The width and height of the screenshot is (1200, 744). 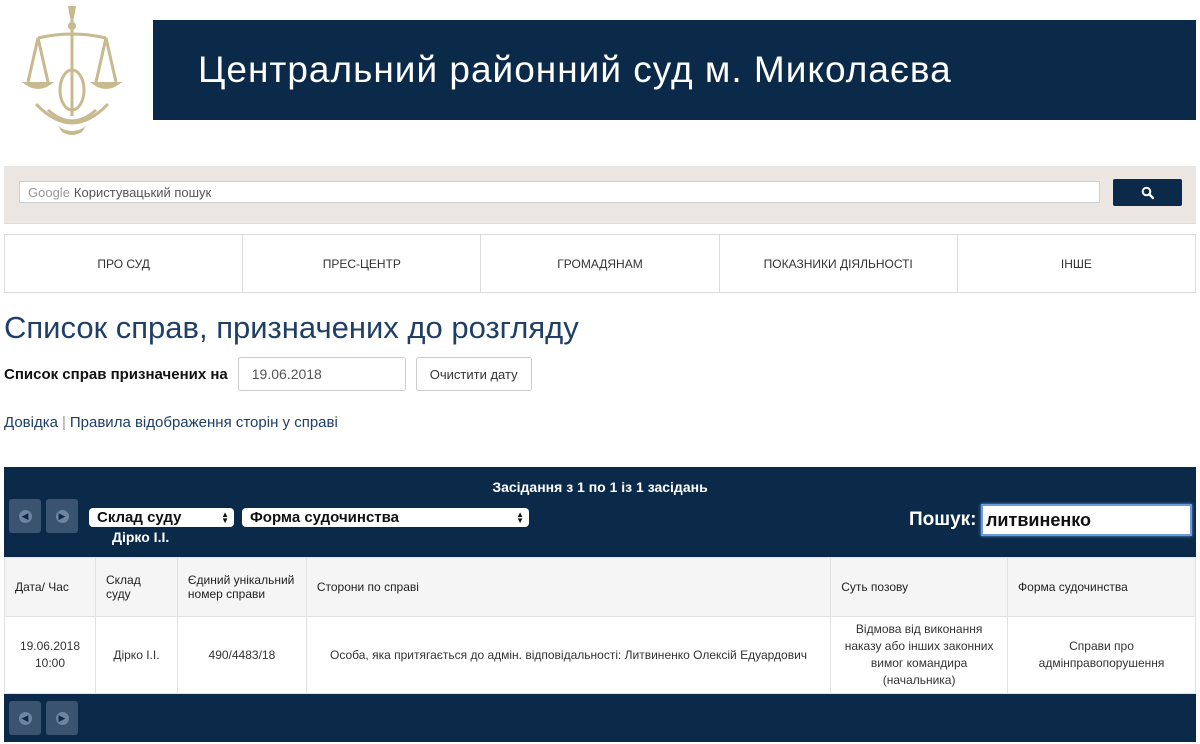 What do you see at coordinates (839, 263) in the screenshot?
I see `nav-item-statistics: ПОКАЗНИКИ ДІЯЛЬНОСТІ` at bounding box center [839, 263].